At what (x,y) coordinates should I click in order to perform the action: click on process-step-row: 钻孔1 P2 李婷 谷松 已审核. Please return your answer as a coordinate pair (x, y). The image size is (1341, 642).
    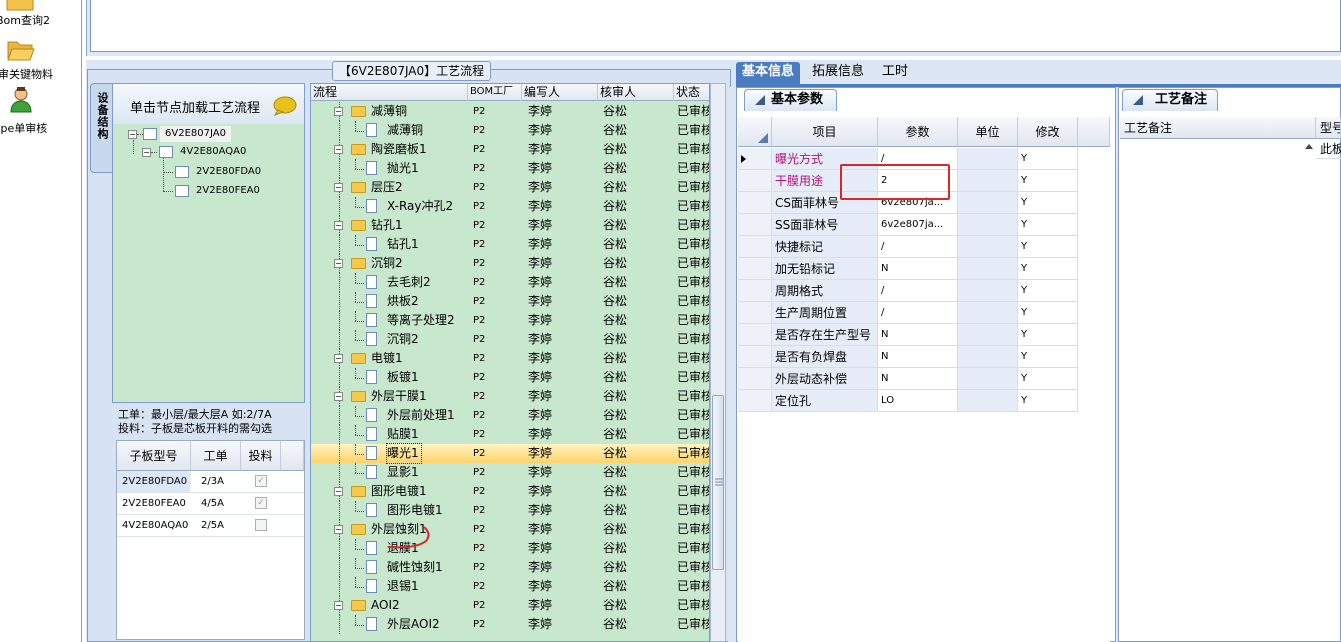
    Looking at the image, I should click on (510, 244).